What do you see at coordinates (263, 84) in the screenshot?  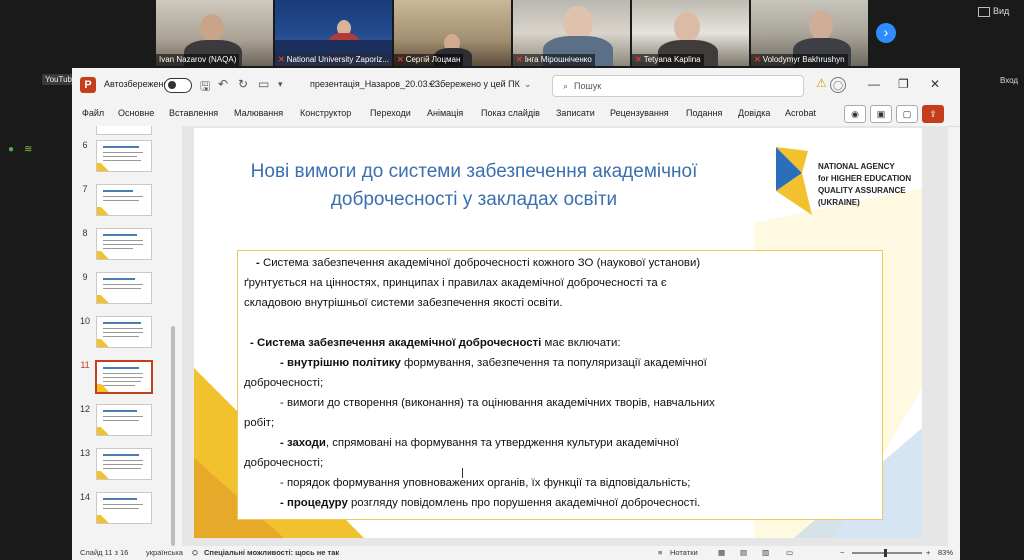 I see `start-slideshow-icon: ▭` at bounding box center [263, 84].